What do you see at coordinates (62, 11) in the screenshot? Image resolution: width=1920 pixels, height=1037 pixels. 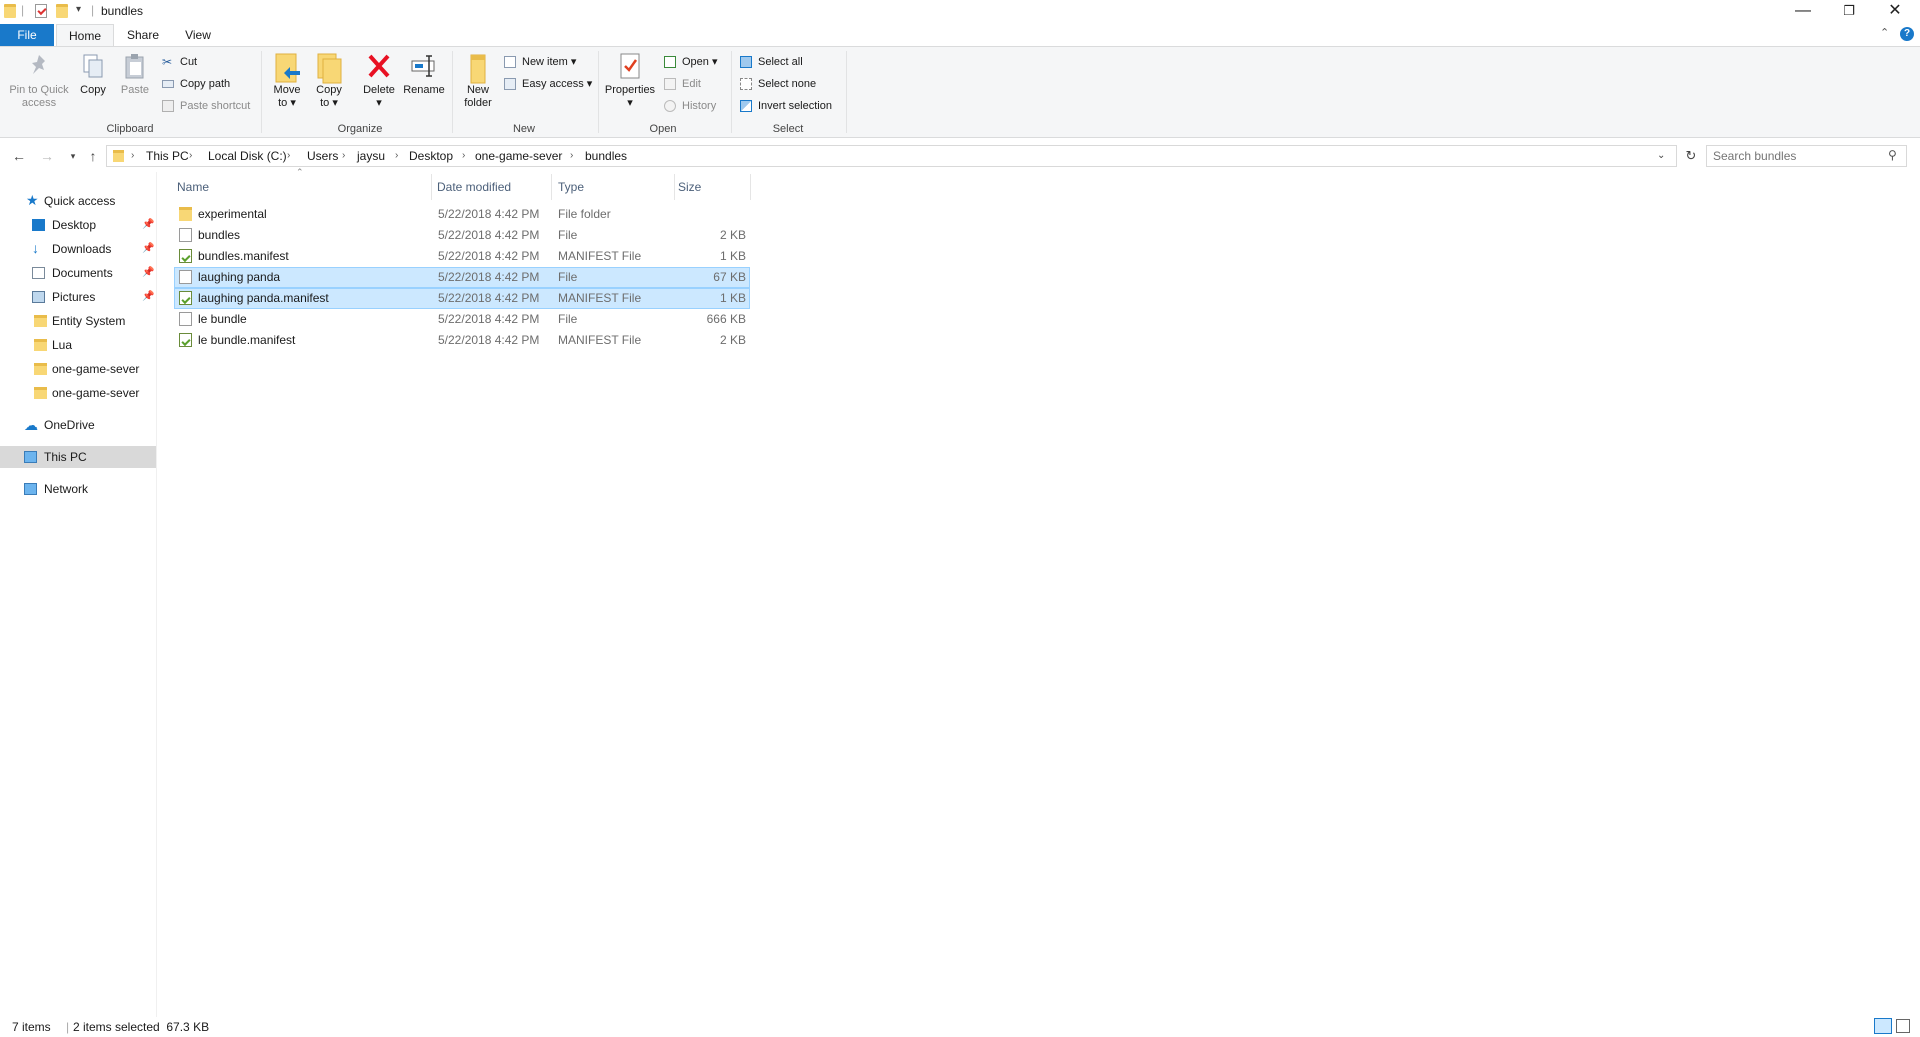 I see `new-folder-qat-icon` at bounding box center [62, 11].